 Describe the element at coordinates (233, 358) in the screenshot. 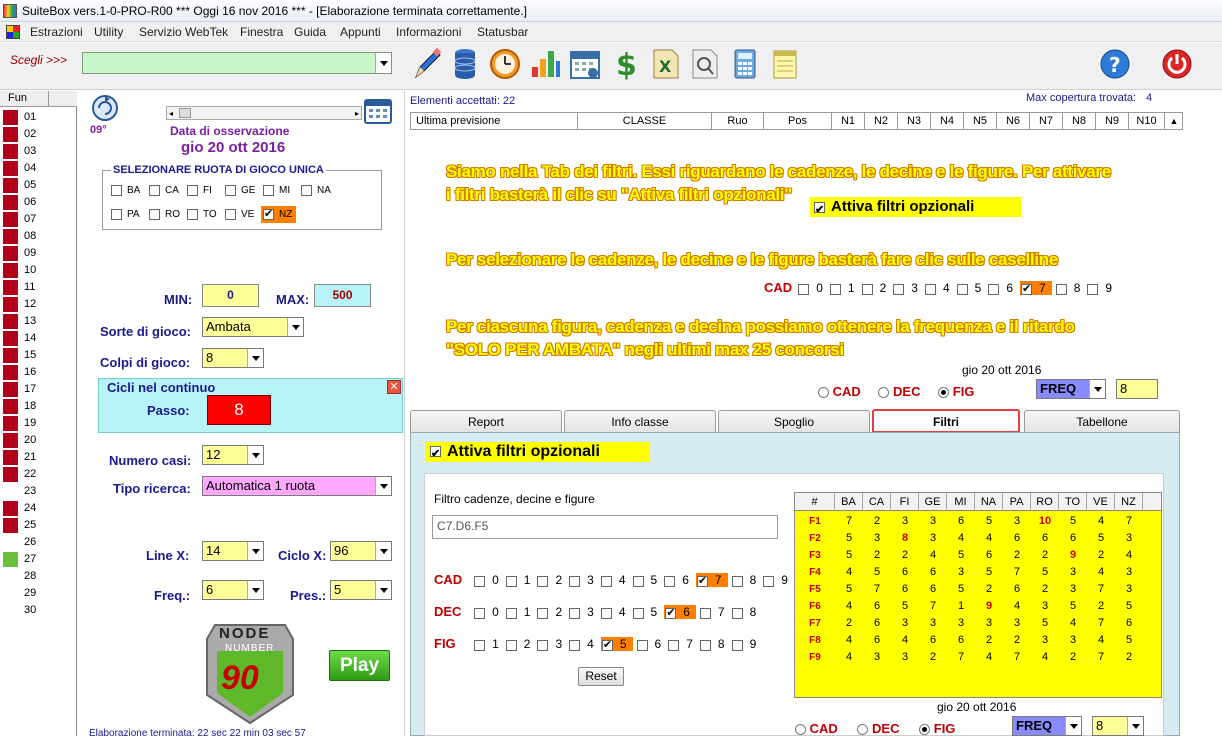

I see `colpi-combo: 8` at that location.